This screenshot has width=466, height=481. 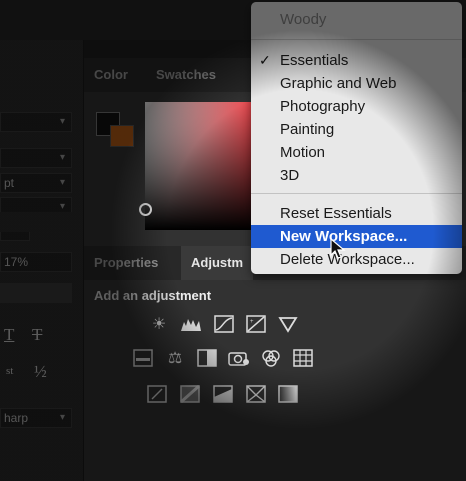 What do you see at coordinates (356, 129) in the screenshot?
I see `menu-item-painting: Painting` at bounding box center [356, 129].